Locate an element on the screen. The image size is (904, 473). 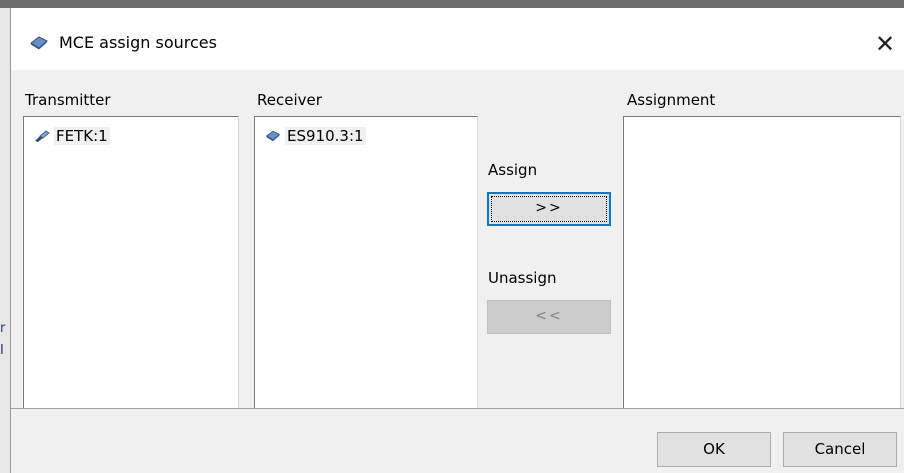
close-icon: ✕ is located at coordinates (885, 44).